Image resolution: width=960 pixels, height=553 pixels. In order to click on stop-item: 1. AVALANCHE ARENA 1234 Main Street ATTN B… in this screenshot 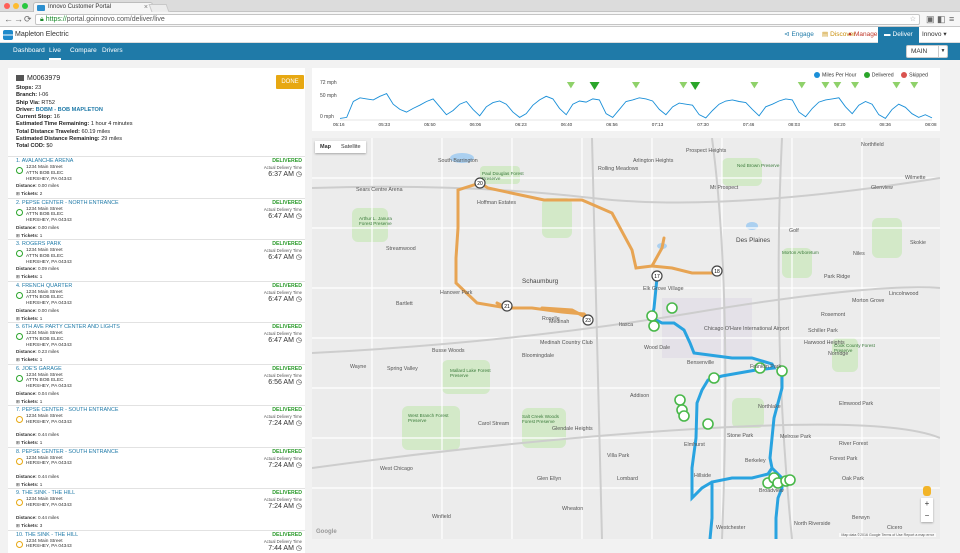, I will do `click(156, 177)`.